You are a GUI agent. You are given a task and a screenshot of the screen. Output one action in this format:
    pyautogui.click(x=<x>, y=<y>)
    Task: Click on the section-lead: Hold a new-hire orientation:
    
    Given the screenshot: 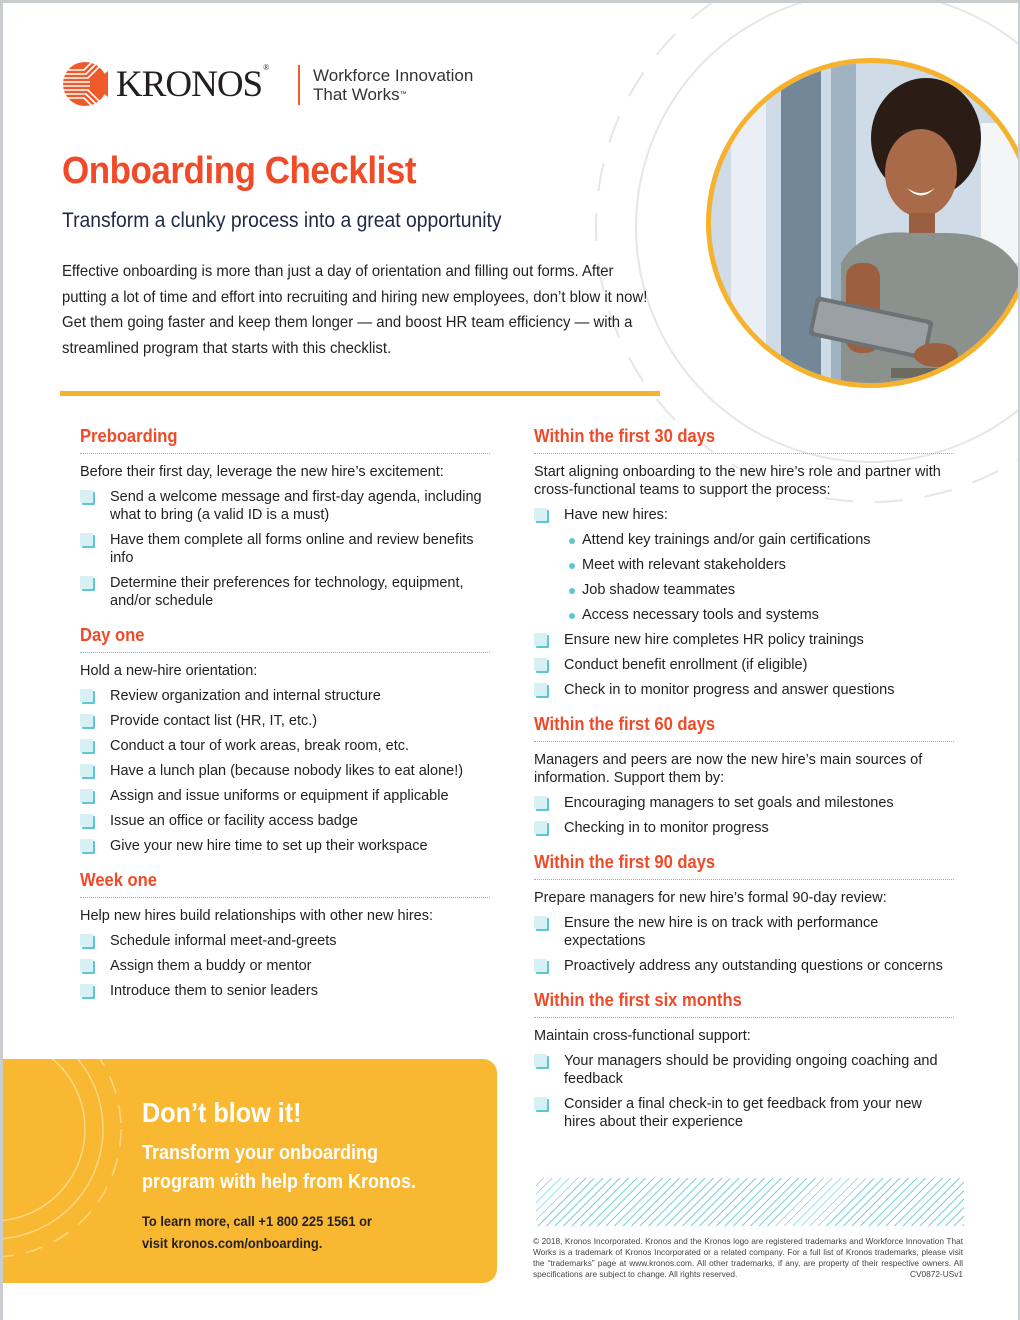 What is the action you would take?
    pyautogui.click(x=169, y=671)
    